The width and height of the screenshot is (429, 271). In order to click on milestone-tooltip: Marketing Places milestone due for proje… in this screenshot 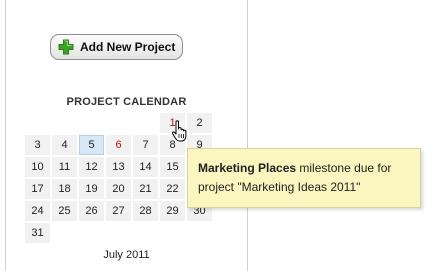, I will do `click(304, 178)`.